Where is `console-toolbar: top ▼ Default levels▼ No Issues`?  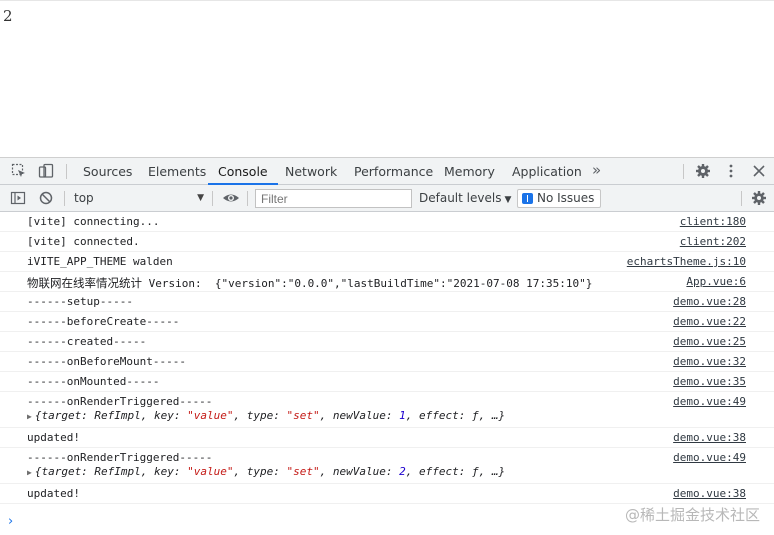
console-toolbar: top ▼ Default levels▼ No Issues is located at coordinates (387, 198).